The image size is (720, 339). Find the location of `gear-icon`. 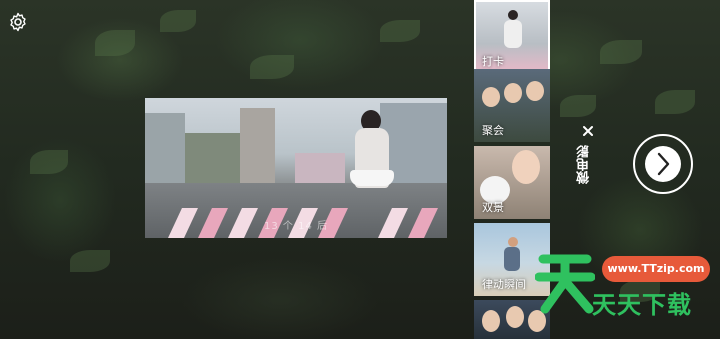

gear-icon is located at coordinates (18, 22).